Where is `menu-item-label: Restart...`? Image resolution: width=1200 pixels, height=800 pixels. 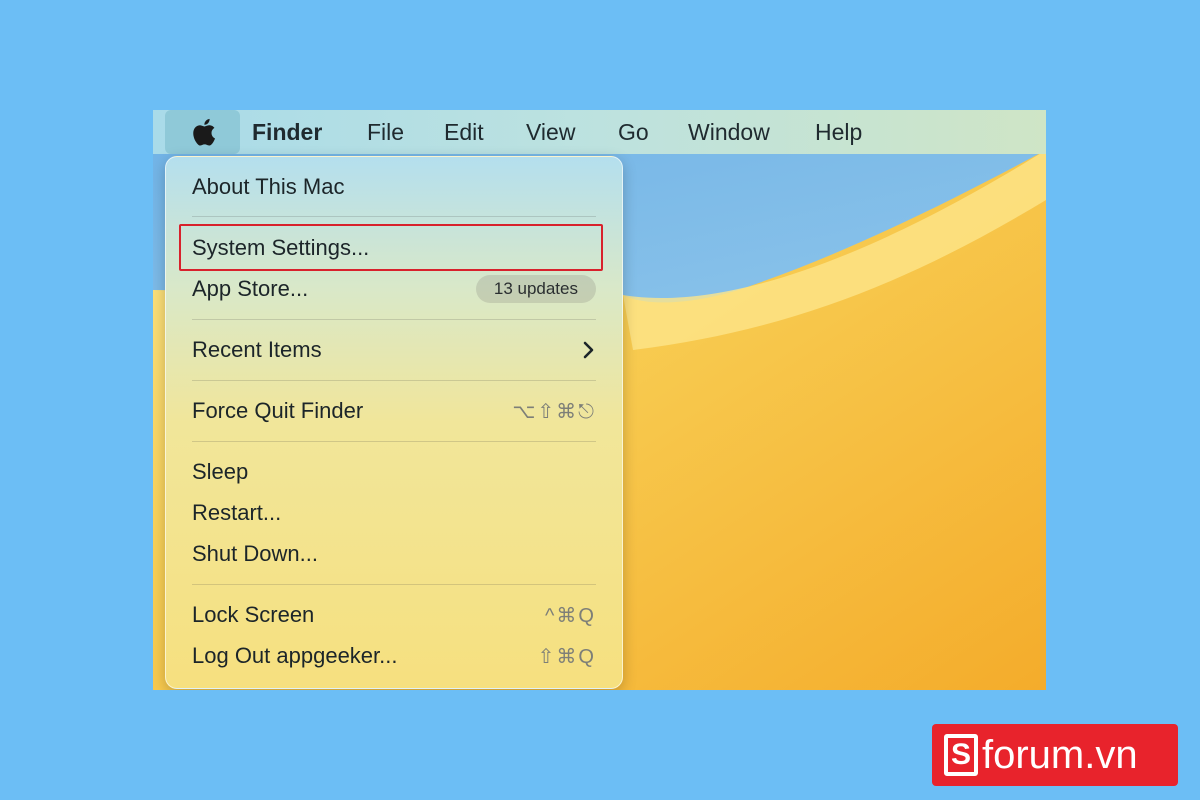
menu-item-label: Restart... is located at coordinates (237, 512).